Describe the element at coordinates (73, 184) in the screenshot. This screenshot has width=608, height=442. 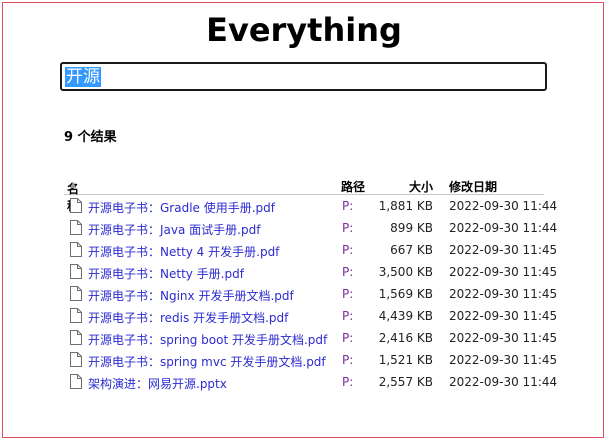
I see `sort-ascending-icon: ▲` at that location.